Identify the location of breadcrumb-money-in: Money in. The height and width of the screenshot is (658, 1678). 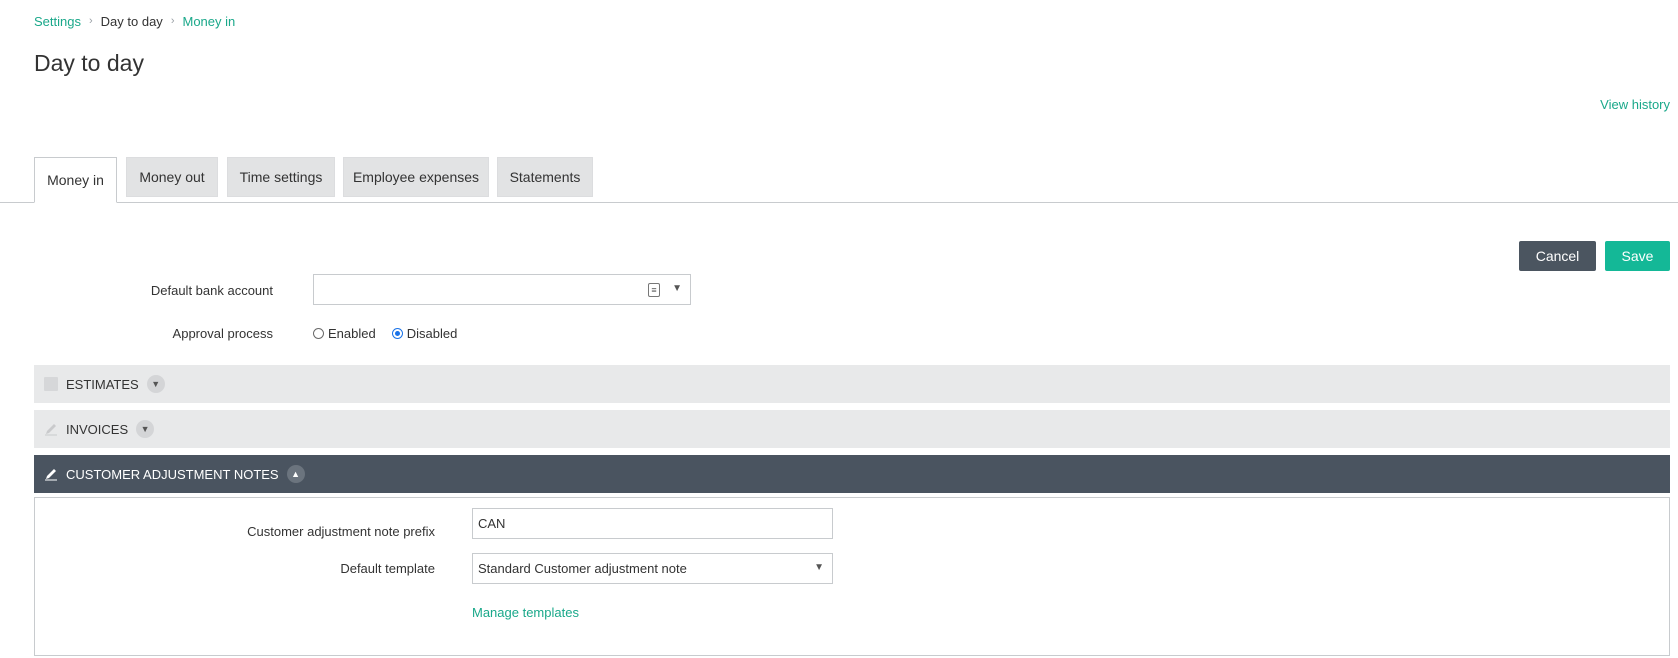
(208, 21).